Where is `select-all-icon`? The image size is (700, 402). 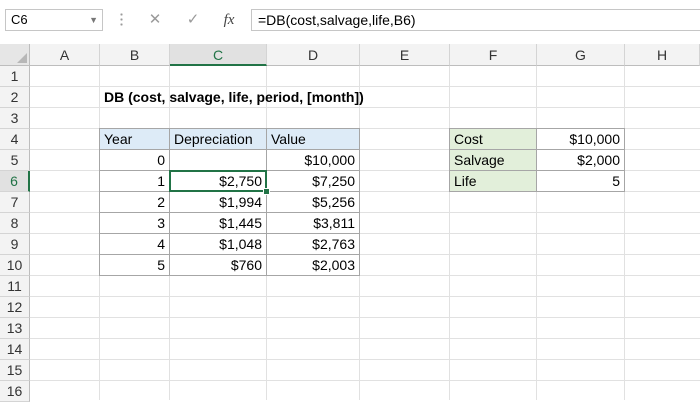 select-all-icon is located at coordinates (22, 58).